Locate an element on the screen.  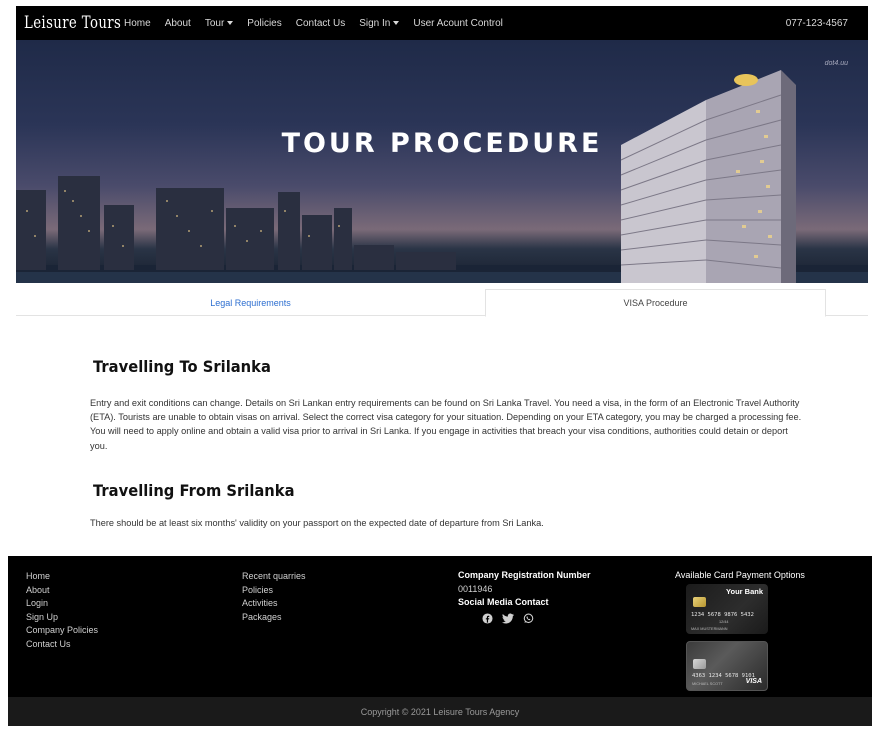
nav-contact-label: Contact Us is located at coordinates (320, 23).